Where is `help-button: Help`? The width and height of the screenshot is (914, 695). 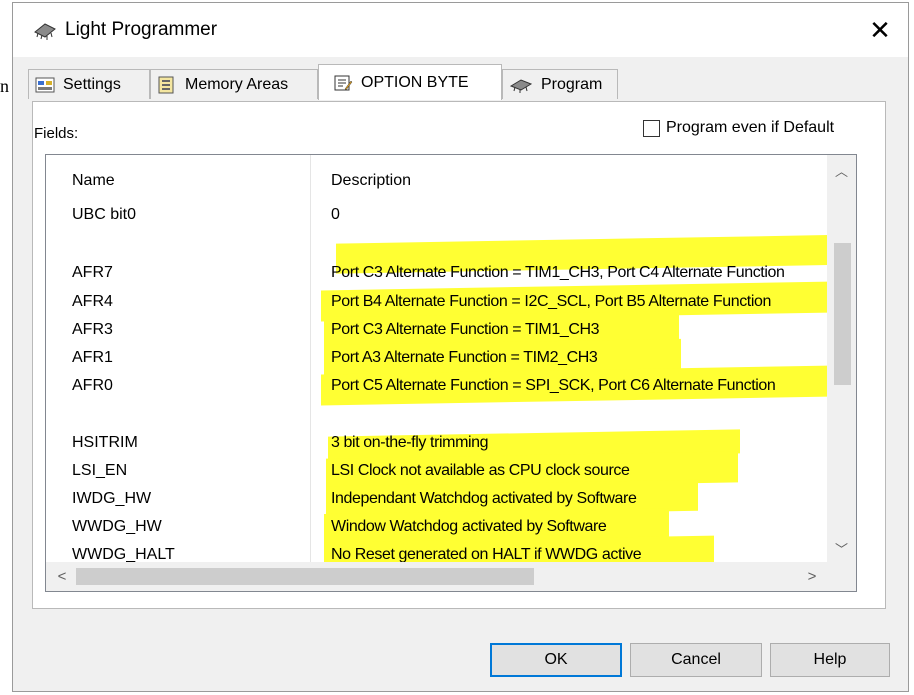 help-button: Help is located at coordinates (830, 660).